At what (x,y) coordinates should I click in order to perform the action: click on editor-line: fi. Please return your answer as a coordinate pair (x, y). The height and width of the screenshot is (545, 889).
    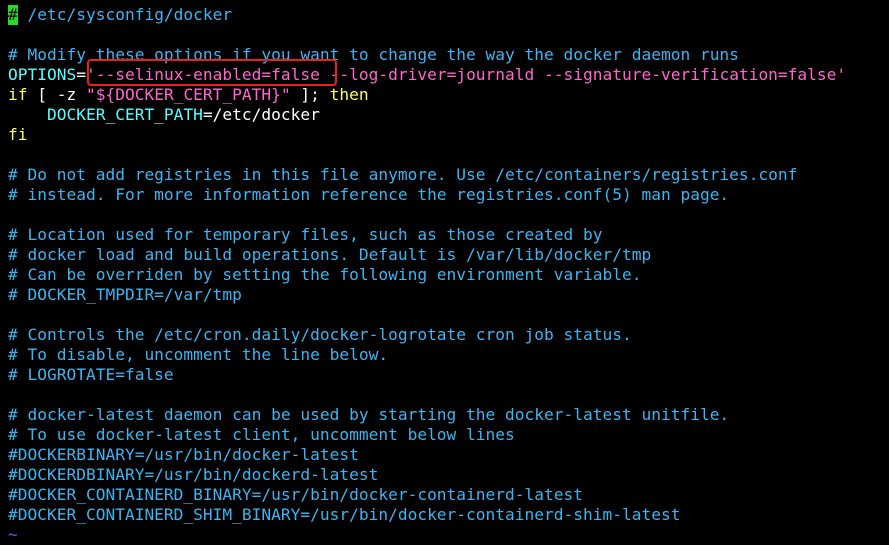
    Looking at the image, I should click on (18, 135).